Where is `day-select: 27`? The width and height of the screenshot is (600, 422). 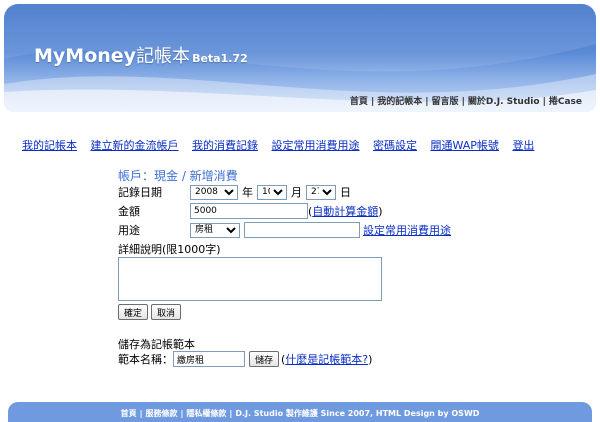 day-select: 27 is located at coordinates (321, 192).